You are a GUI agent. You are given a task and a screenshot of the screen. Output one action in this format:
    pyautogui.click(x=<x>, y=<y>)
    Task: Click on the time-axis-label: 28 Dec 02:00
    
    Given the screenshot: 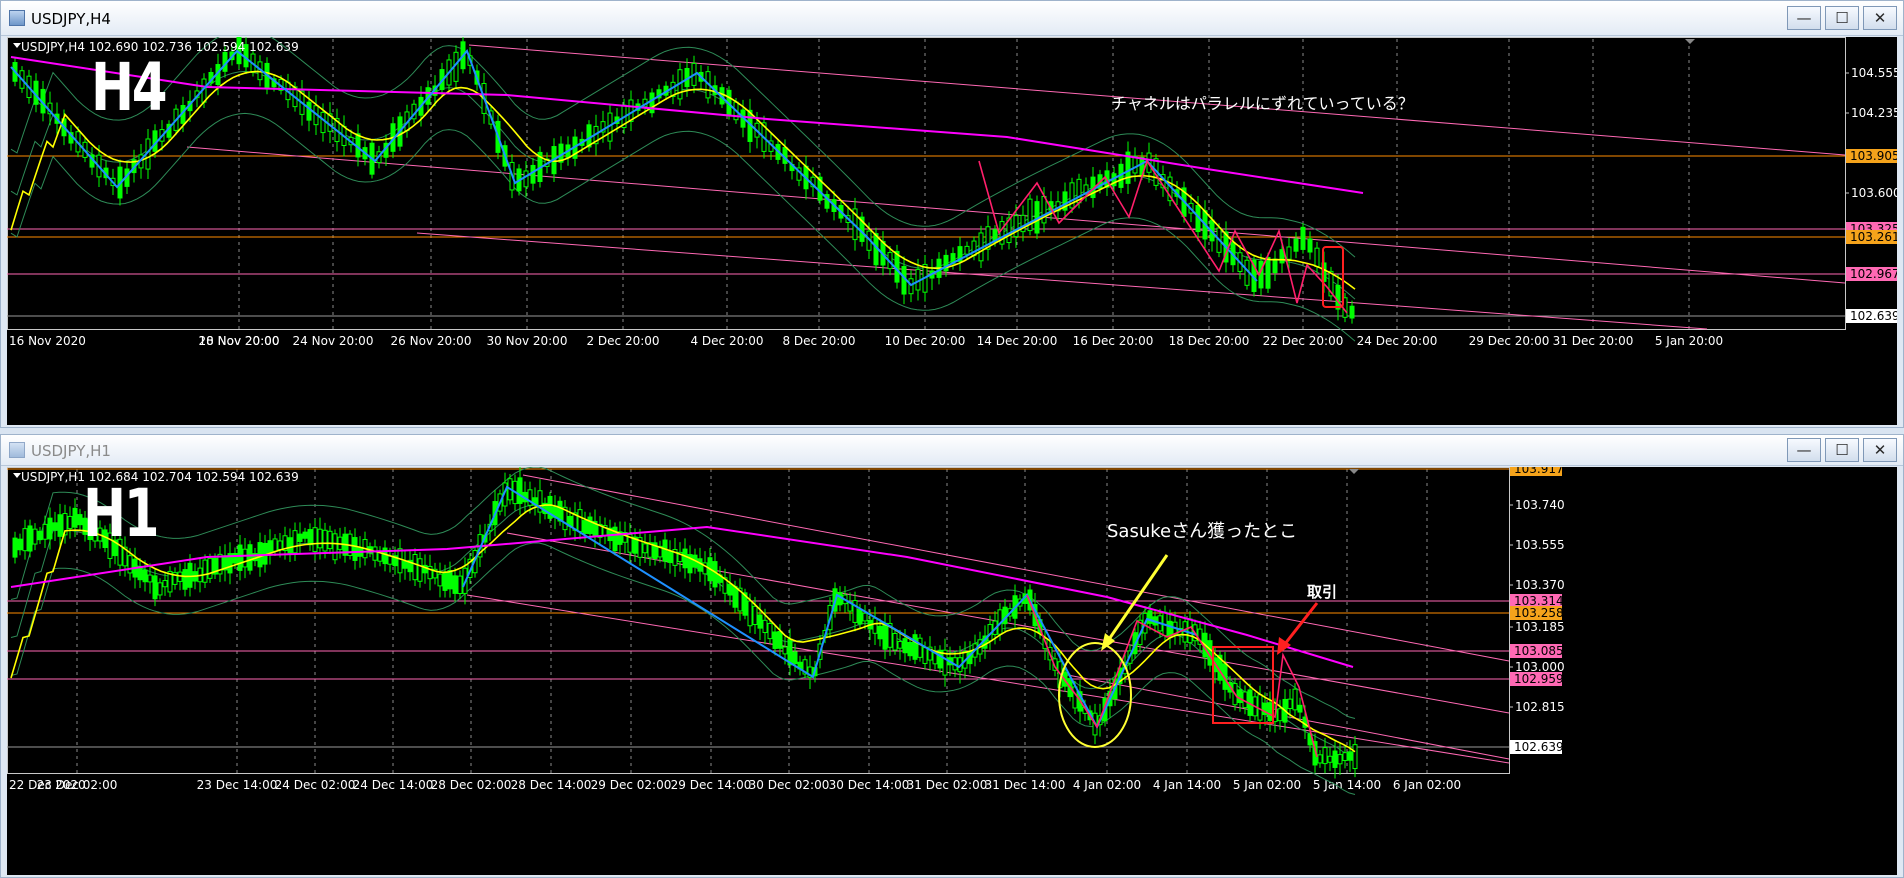 What is the action you would take?
    pyautogui.click(x=471, y=785)
    